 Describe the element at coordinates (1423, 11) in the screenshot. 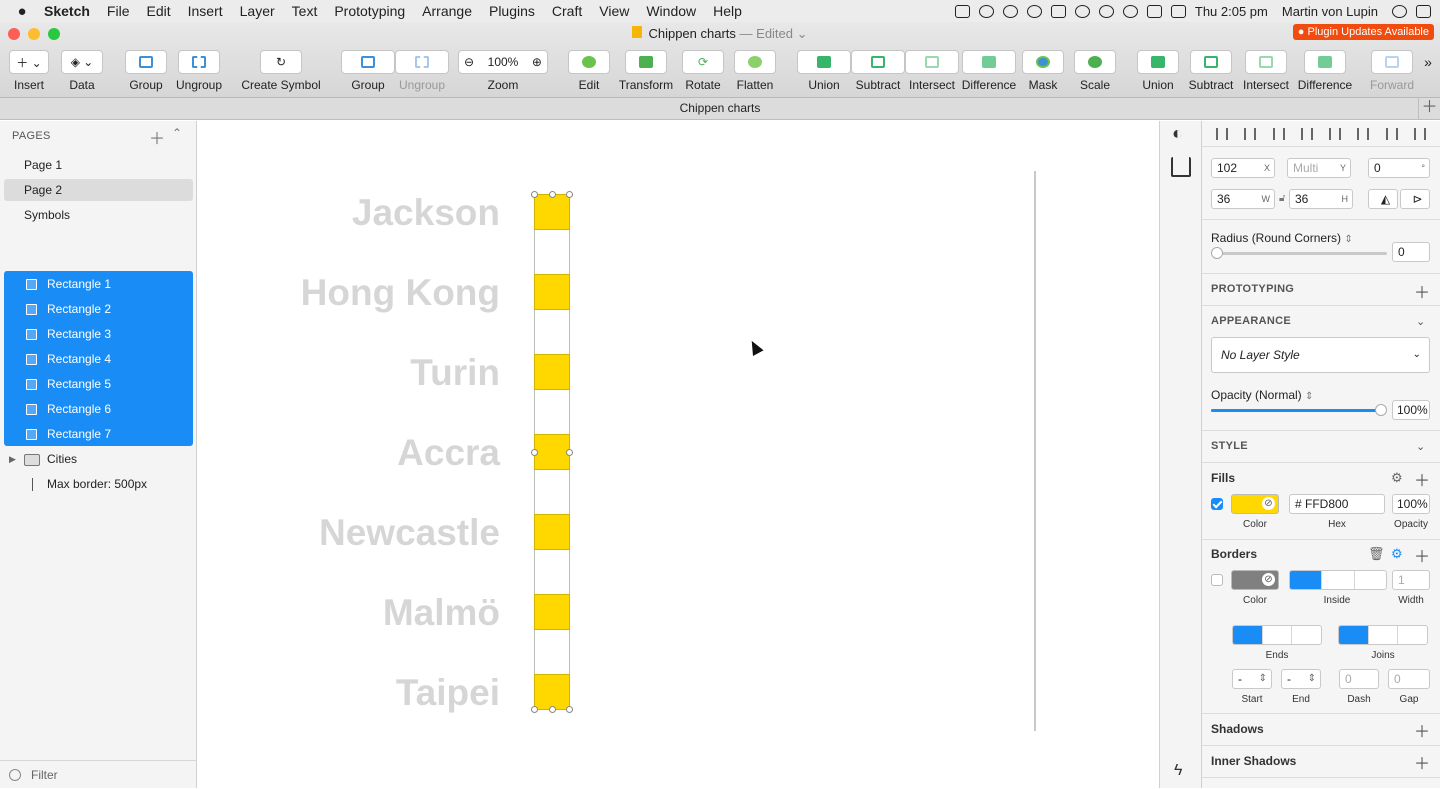

I see `notification-center-icon` at that location.